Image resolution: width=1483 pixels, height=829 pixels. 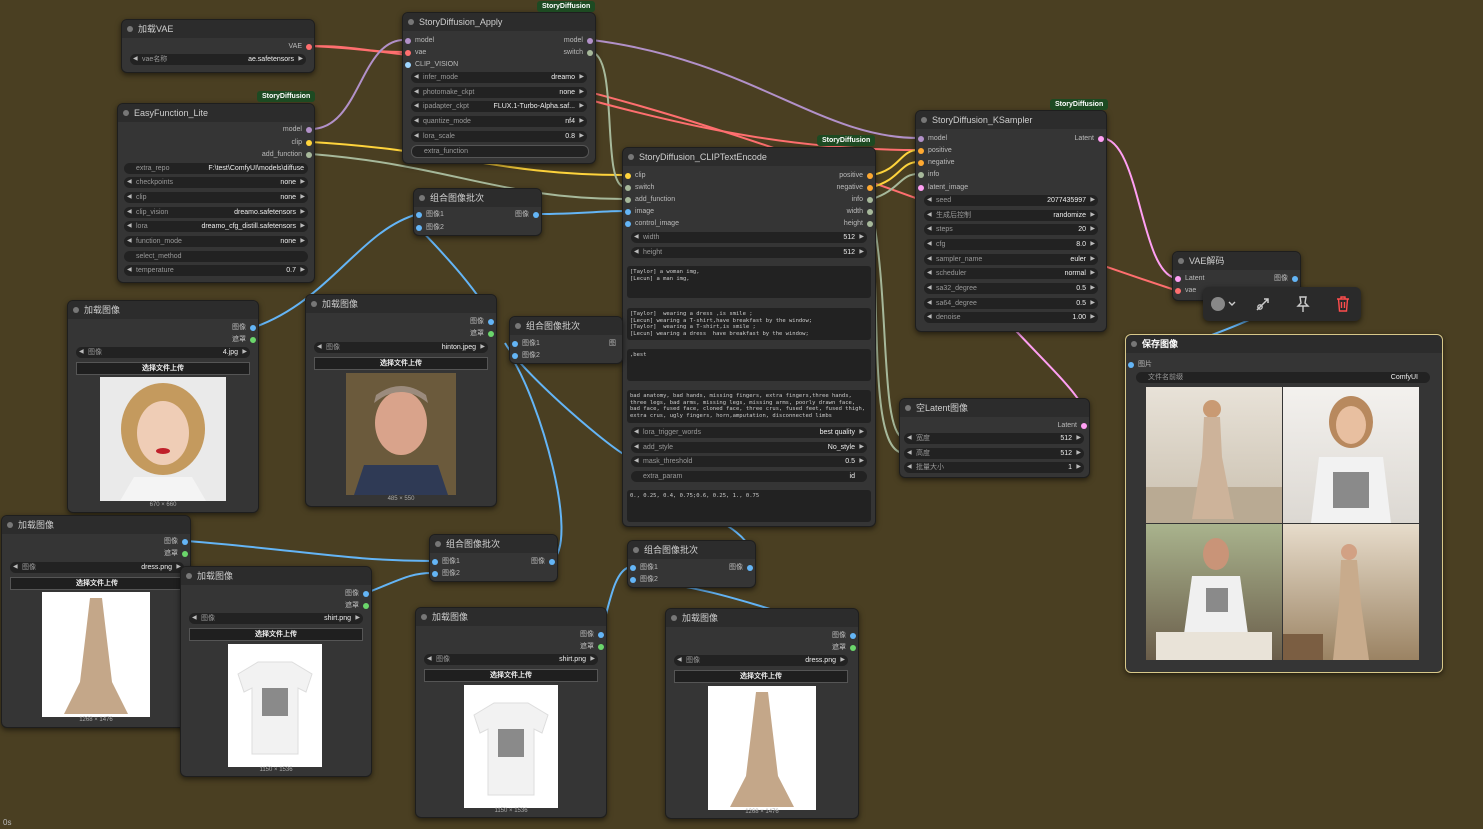 What do you see at coordinates (216, 197) in the screenshot?
I see `clip-widget: clip none` at bounding box center [216, 197].